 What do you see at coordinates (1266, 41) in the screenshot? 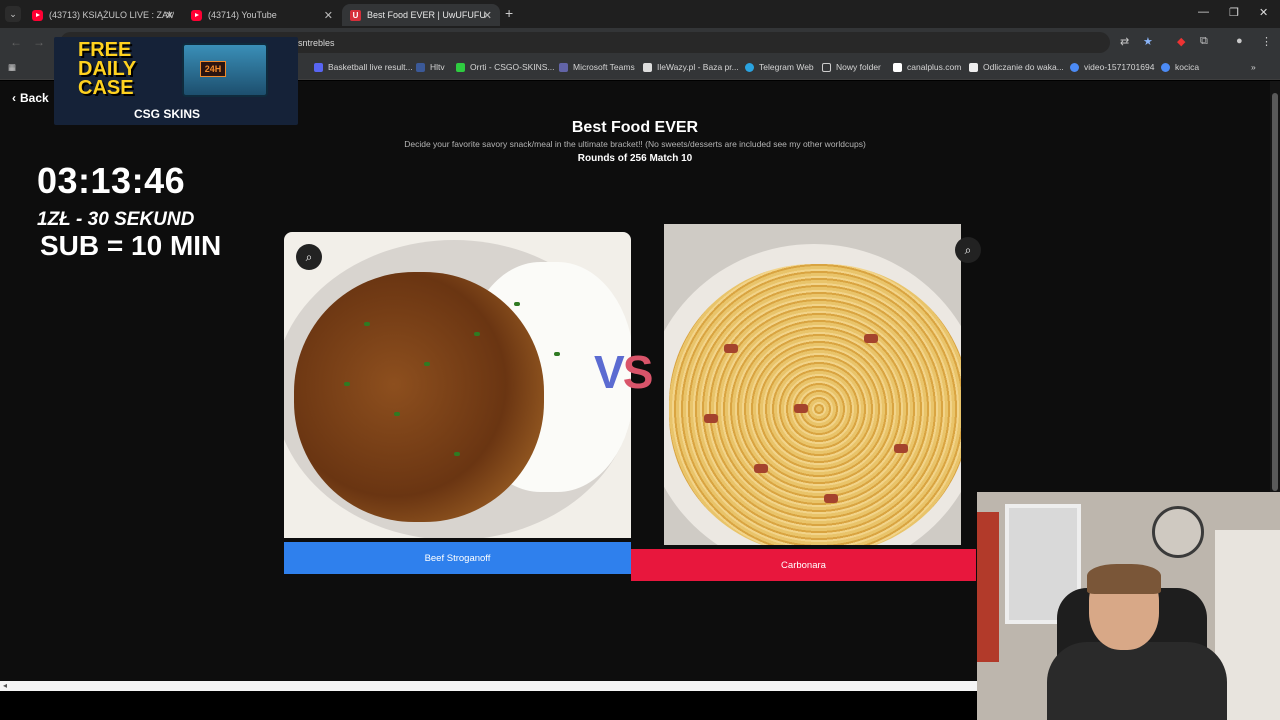
I see `menu-kebab-icon: ⋮` at bounding box center [1266, 41].